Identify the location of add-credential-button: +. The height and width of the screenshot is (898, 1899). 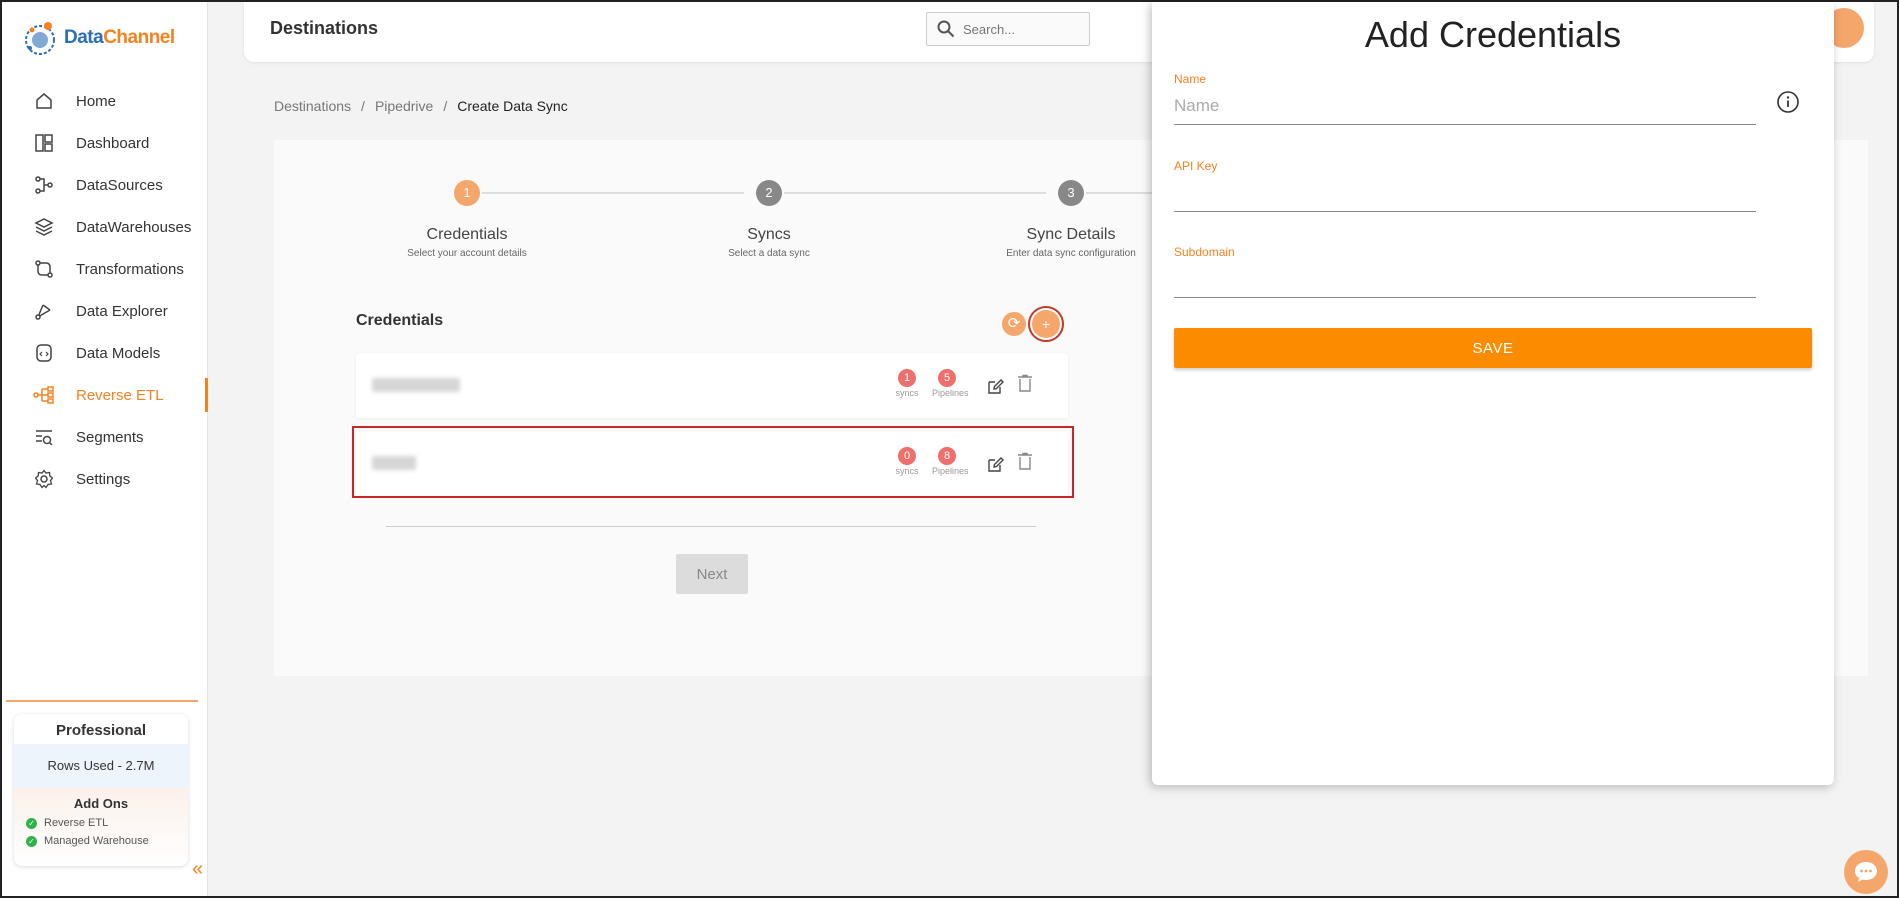
(1046, 324).